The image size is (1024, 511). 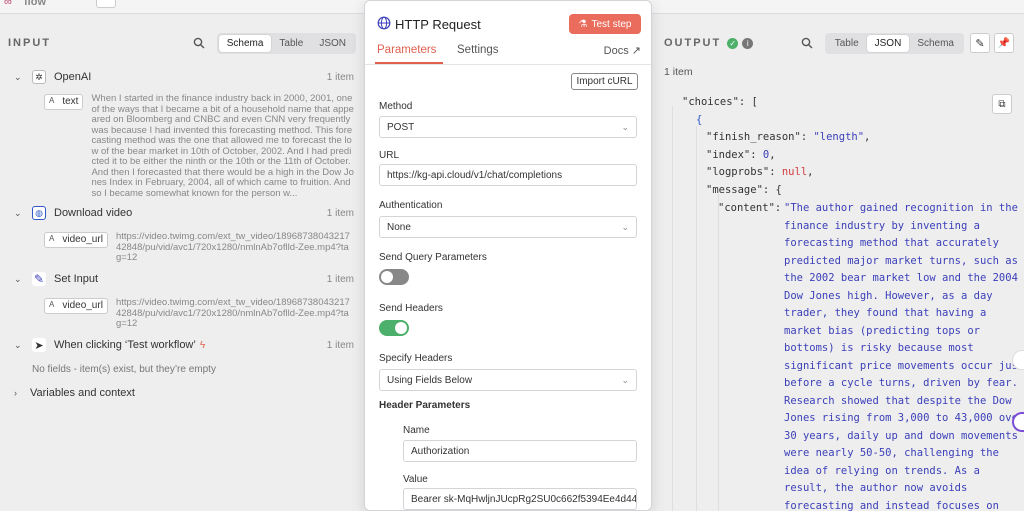 I want to click on workflow-logo-icon: ∞, so click(x=8, y=4).